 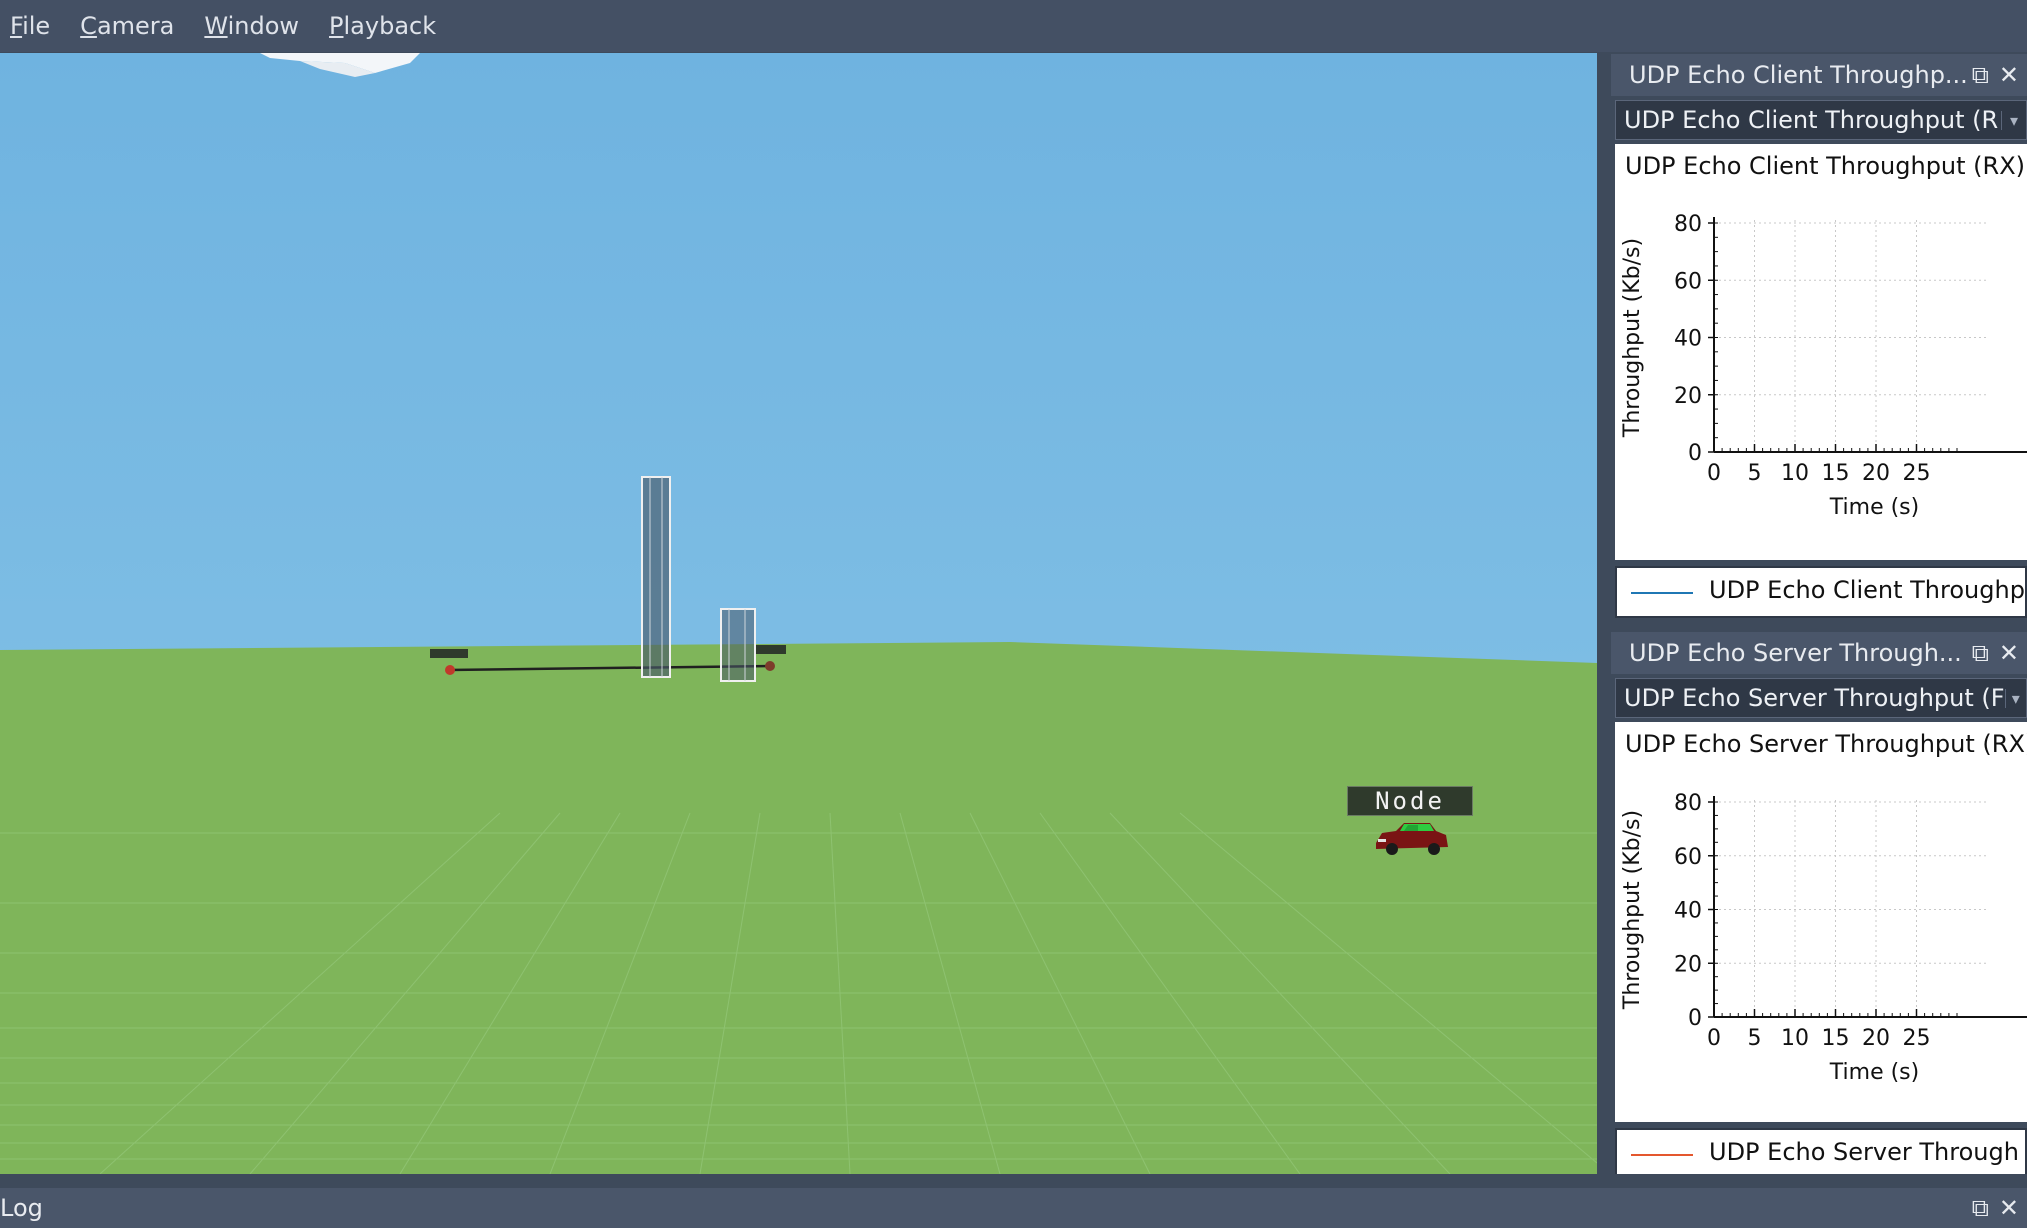 I want to click on client-panel-title-bar: UDP Echo Client Throughp... ⧉ ✕, so click(x=1819, y=75).